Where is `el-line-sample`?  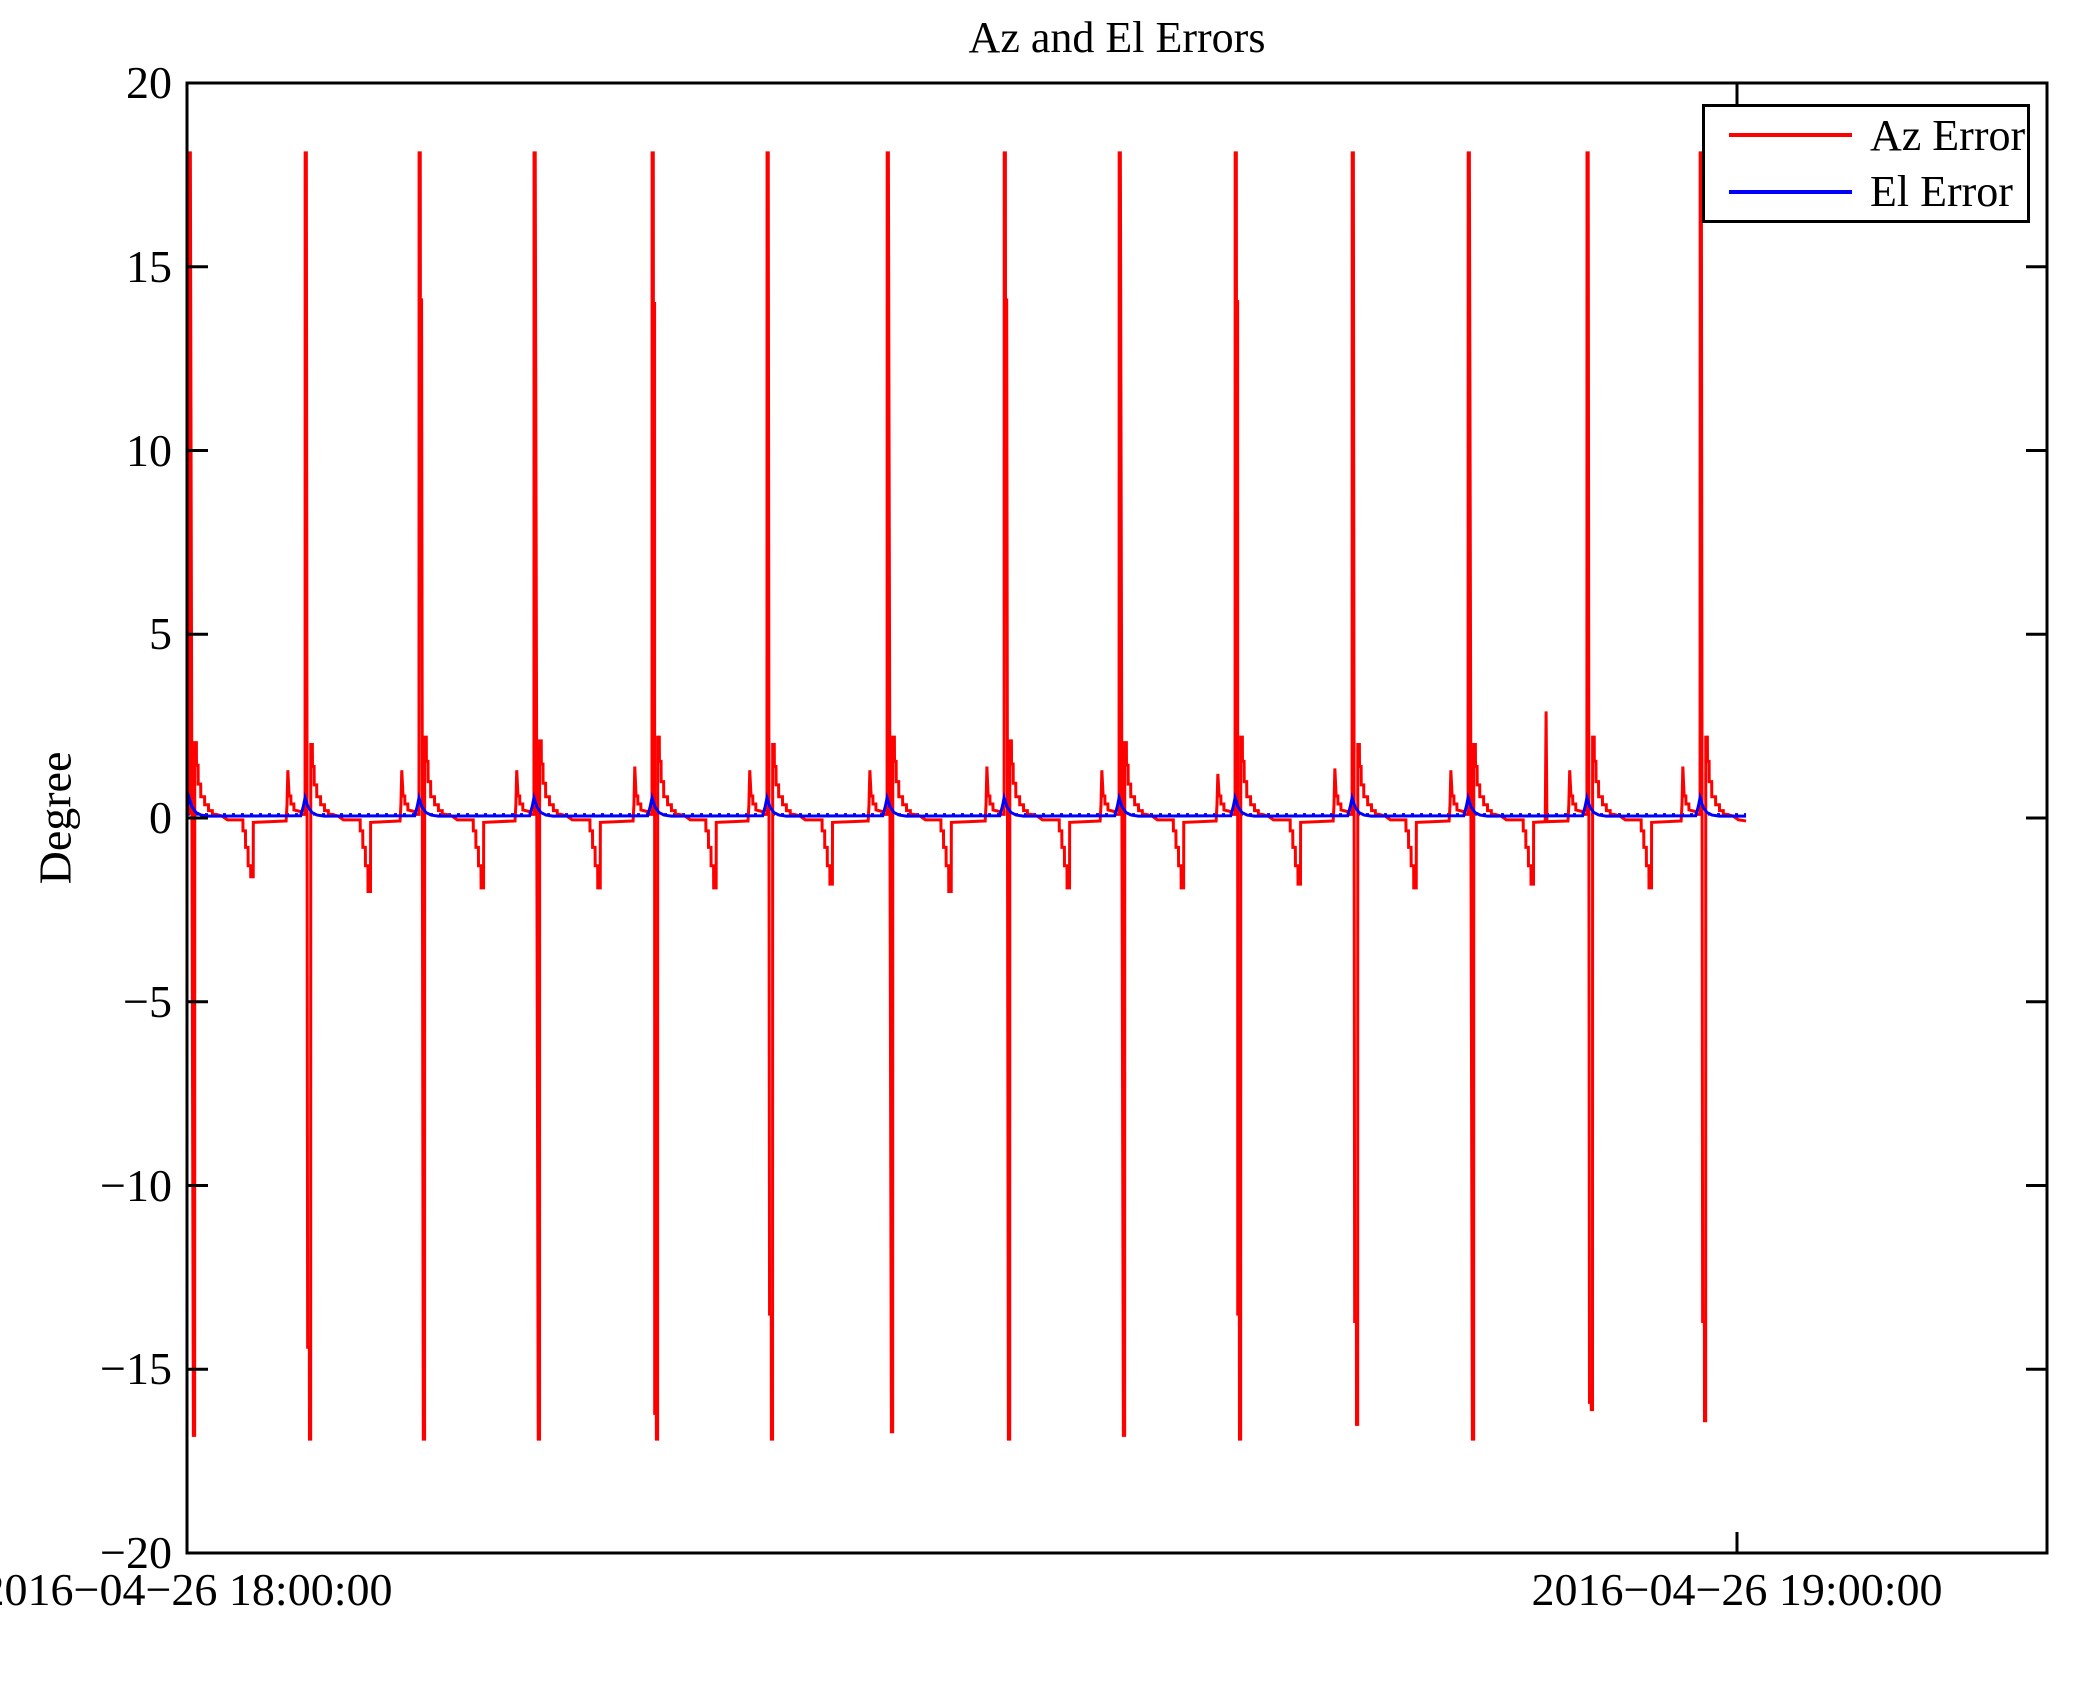 el-line-sample is located at coordinates (1790, 191).